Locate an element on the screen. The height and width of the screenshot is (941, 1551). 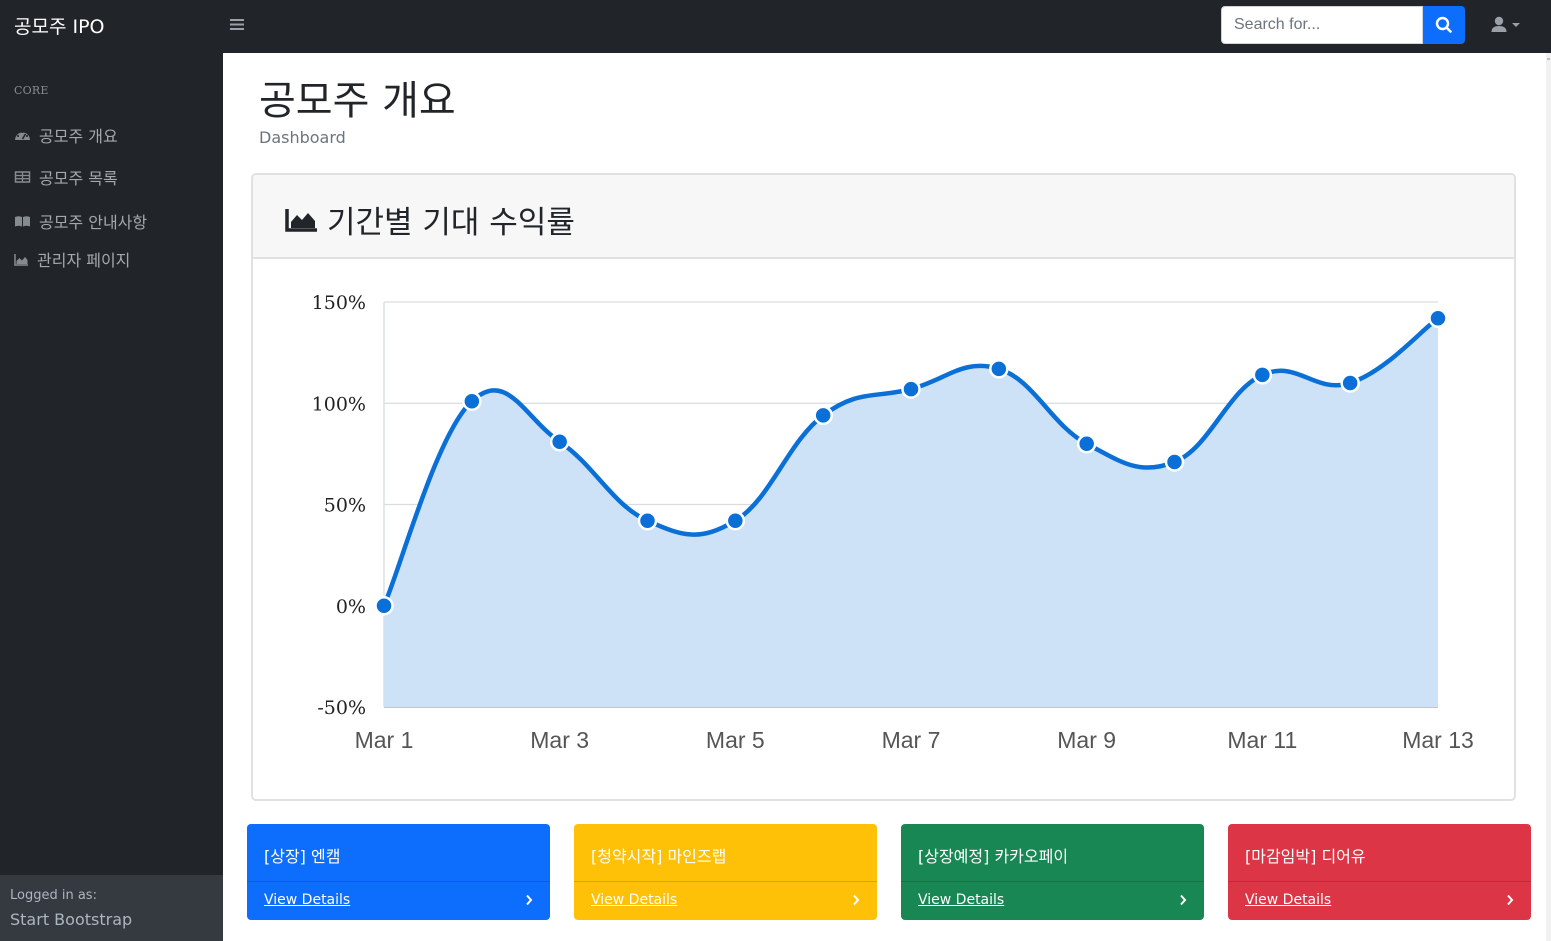
x-tick-label: Mar 1 is located at coordinates (384, 740).